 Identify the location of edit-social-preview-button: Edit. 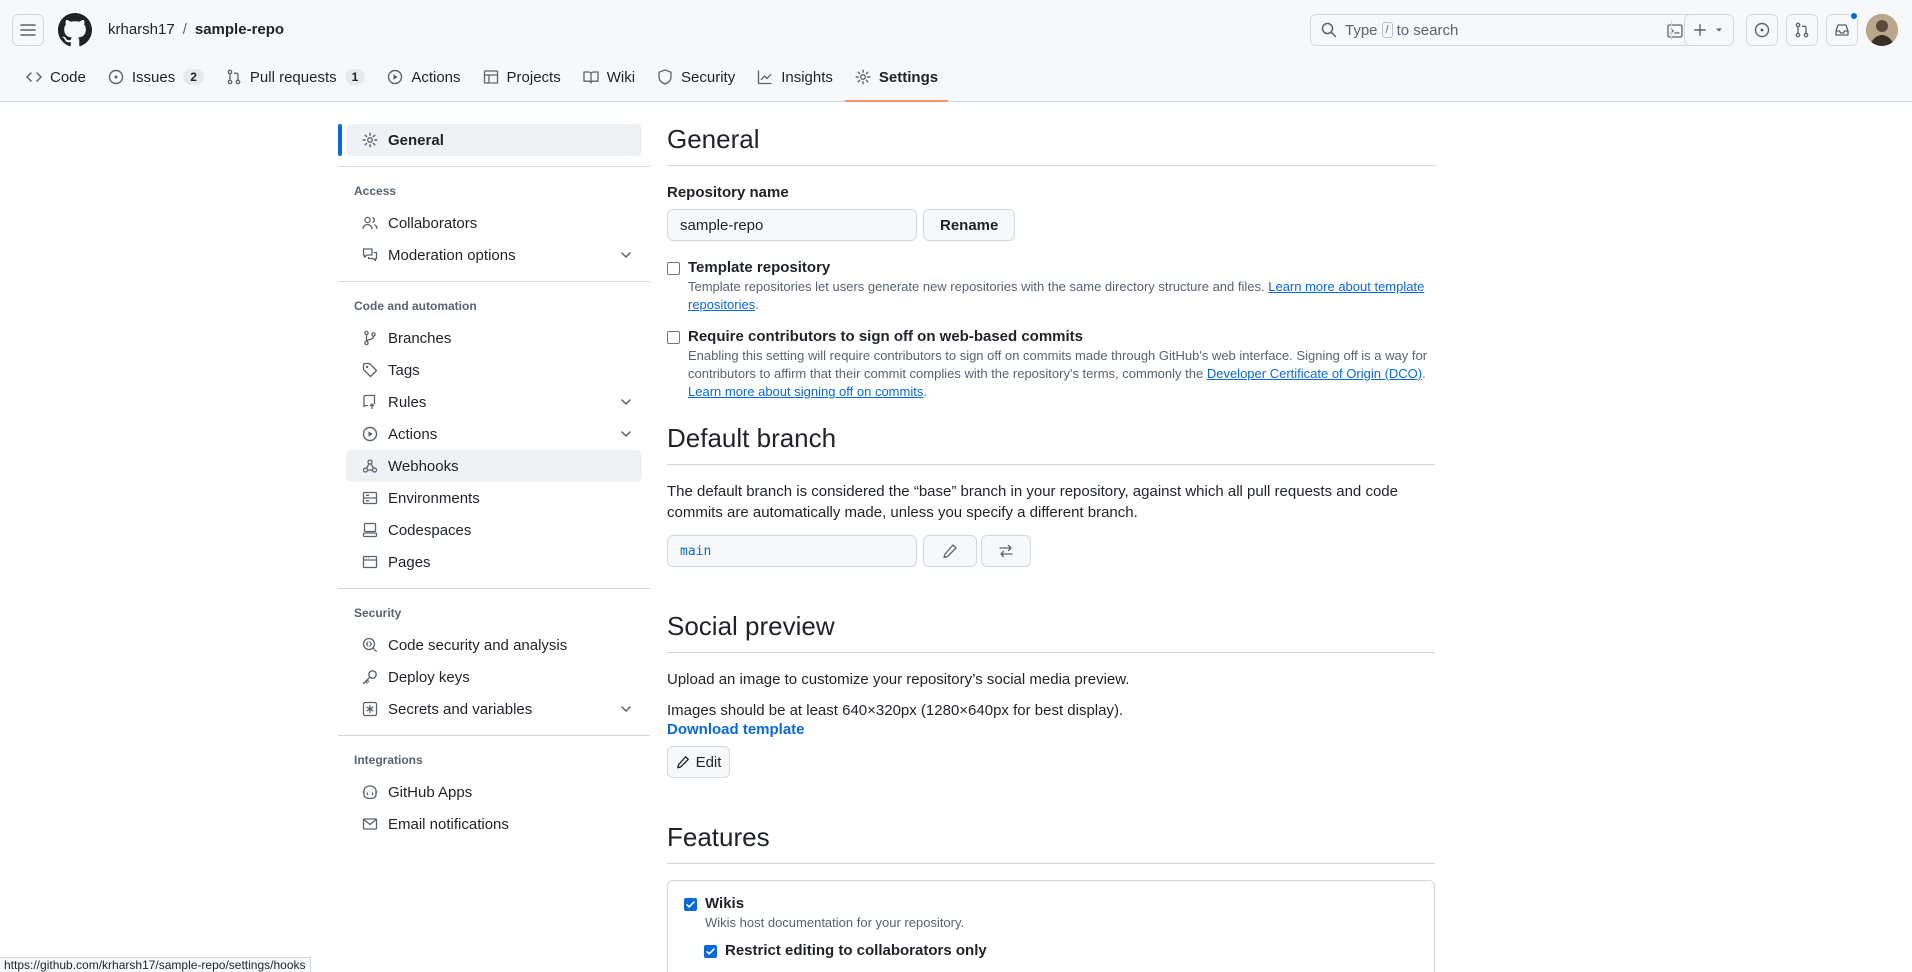
(698, 762).